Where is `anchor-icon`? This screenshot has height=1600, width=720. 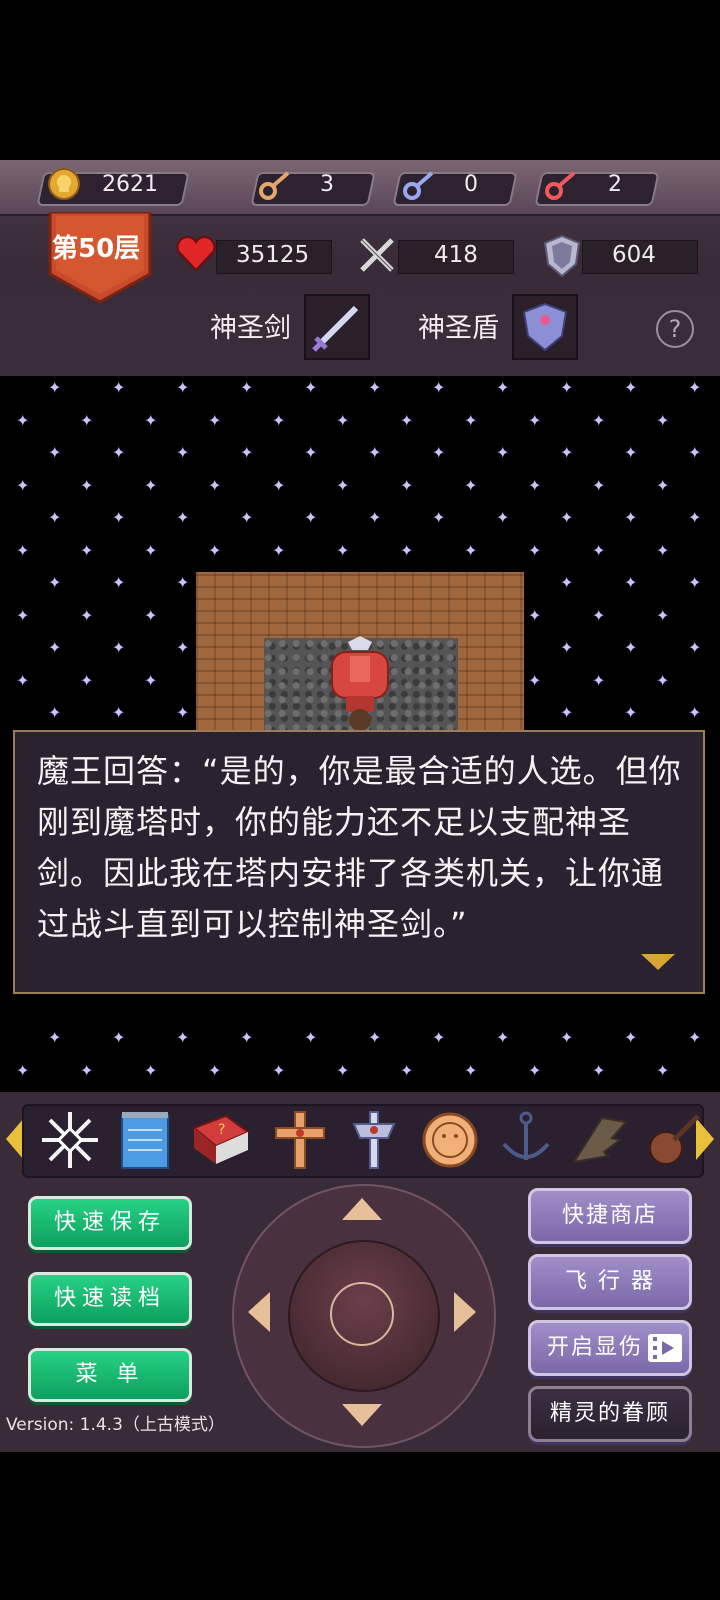 anchor-icon is located at coordinates (526, 1140).